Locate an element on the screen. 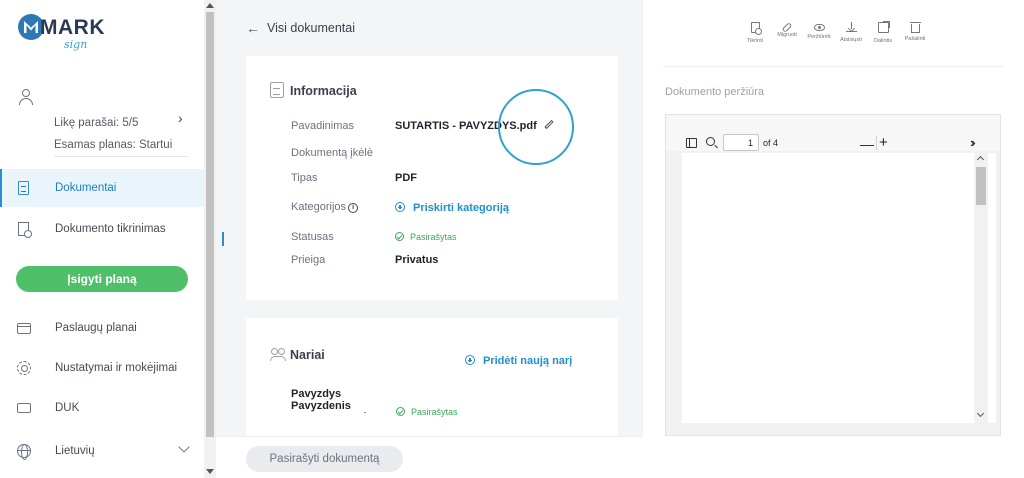 This screenshot has width=1024, height=478. view-button: Peržiūrėti is located at coordinates (819, 37).